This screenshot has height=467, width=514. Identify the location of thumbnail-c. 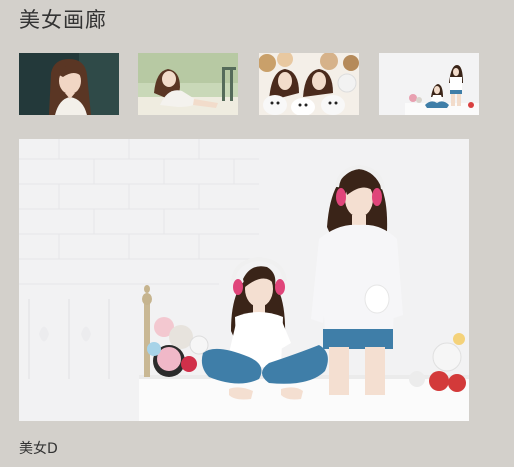
(309, 84).